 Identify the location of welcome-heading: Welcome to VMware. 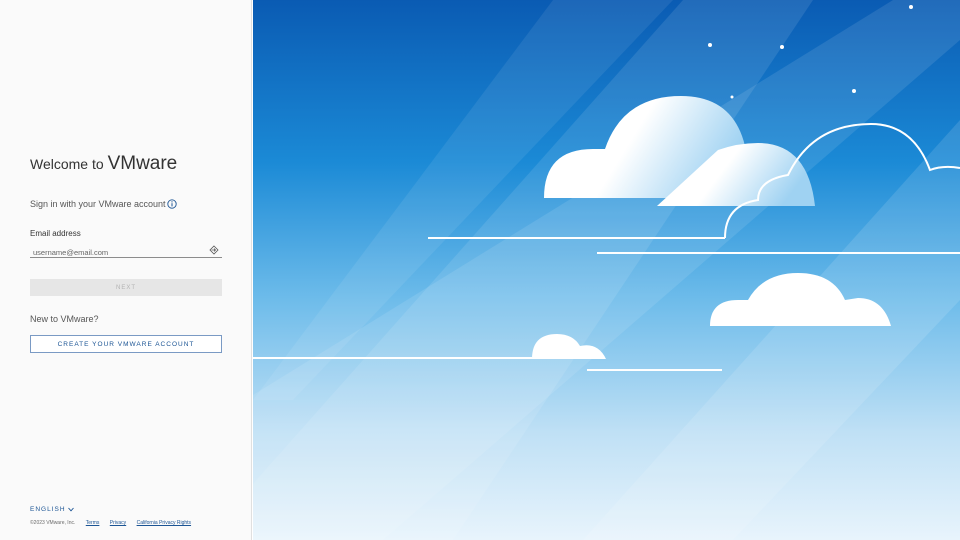
(103, 164).